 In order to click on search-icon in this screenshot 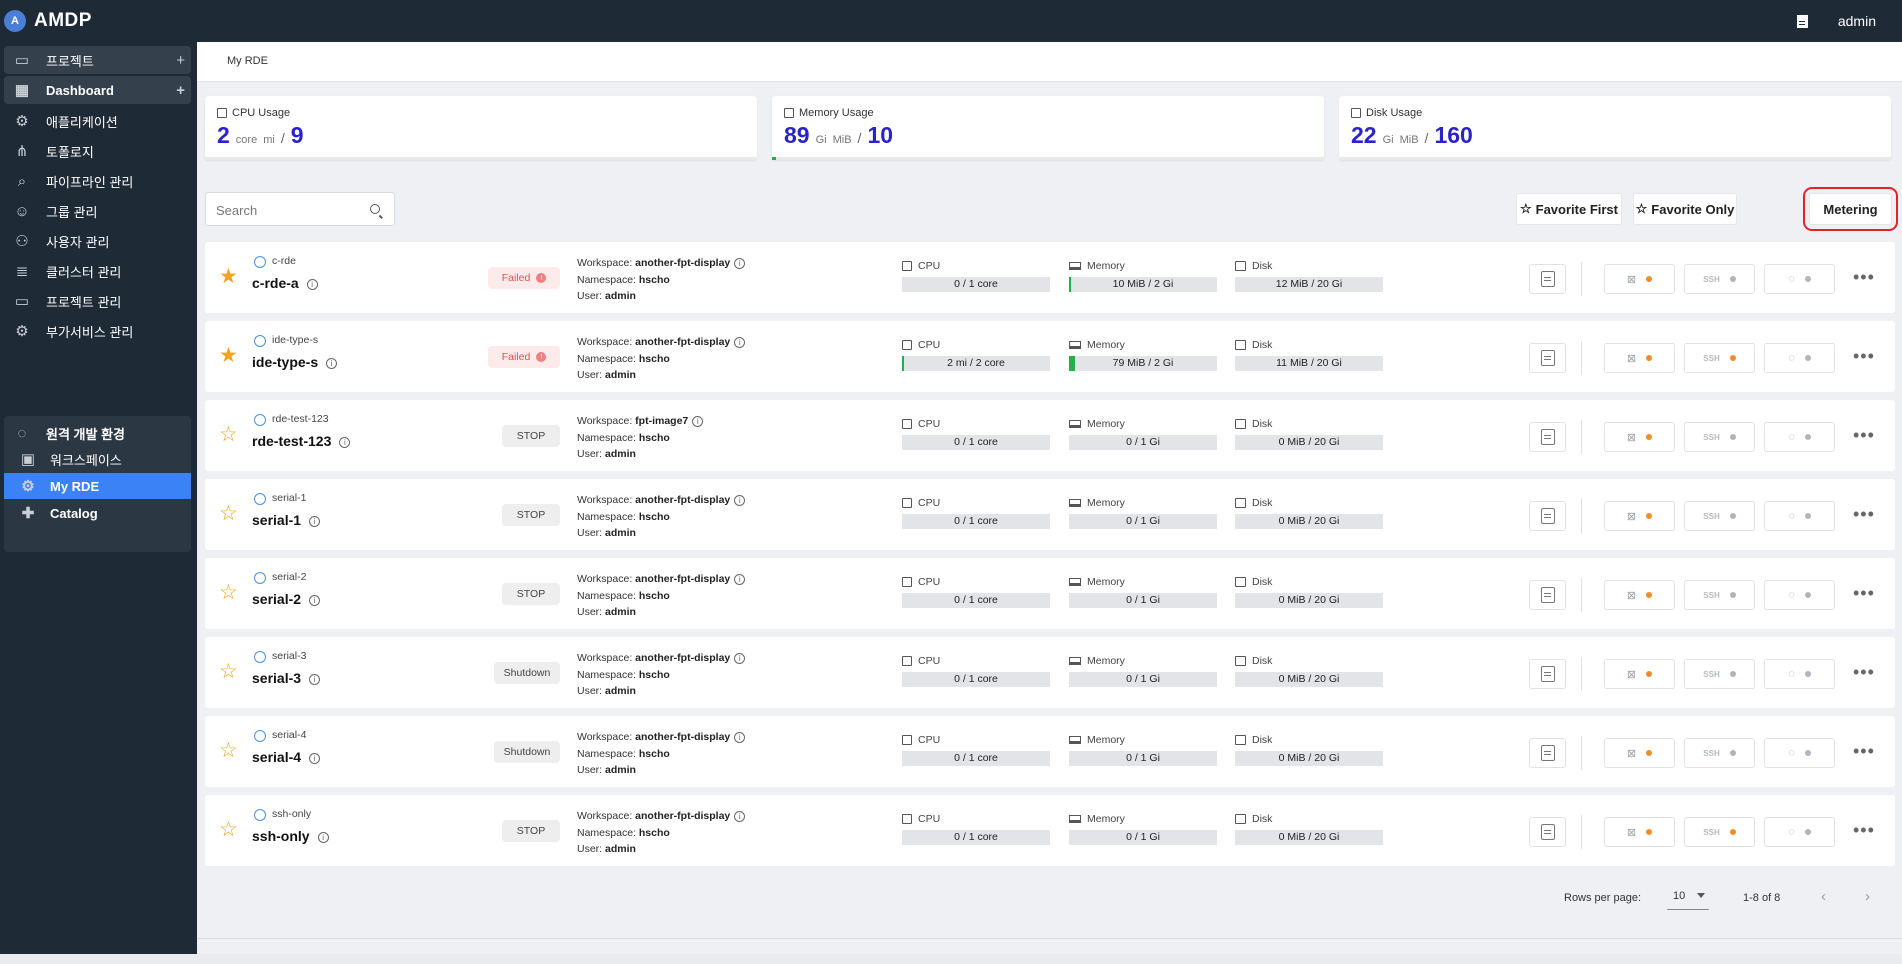, I will do `click(375, 209)`.